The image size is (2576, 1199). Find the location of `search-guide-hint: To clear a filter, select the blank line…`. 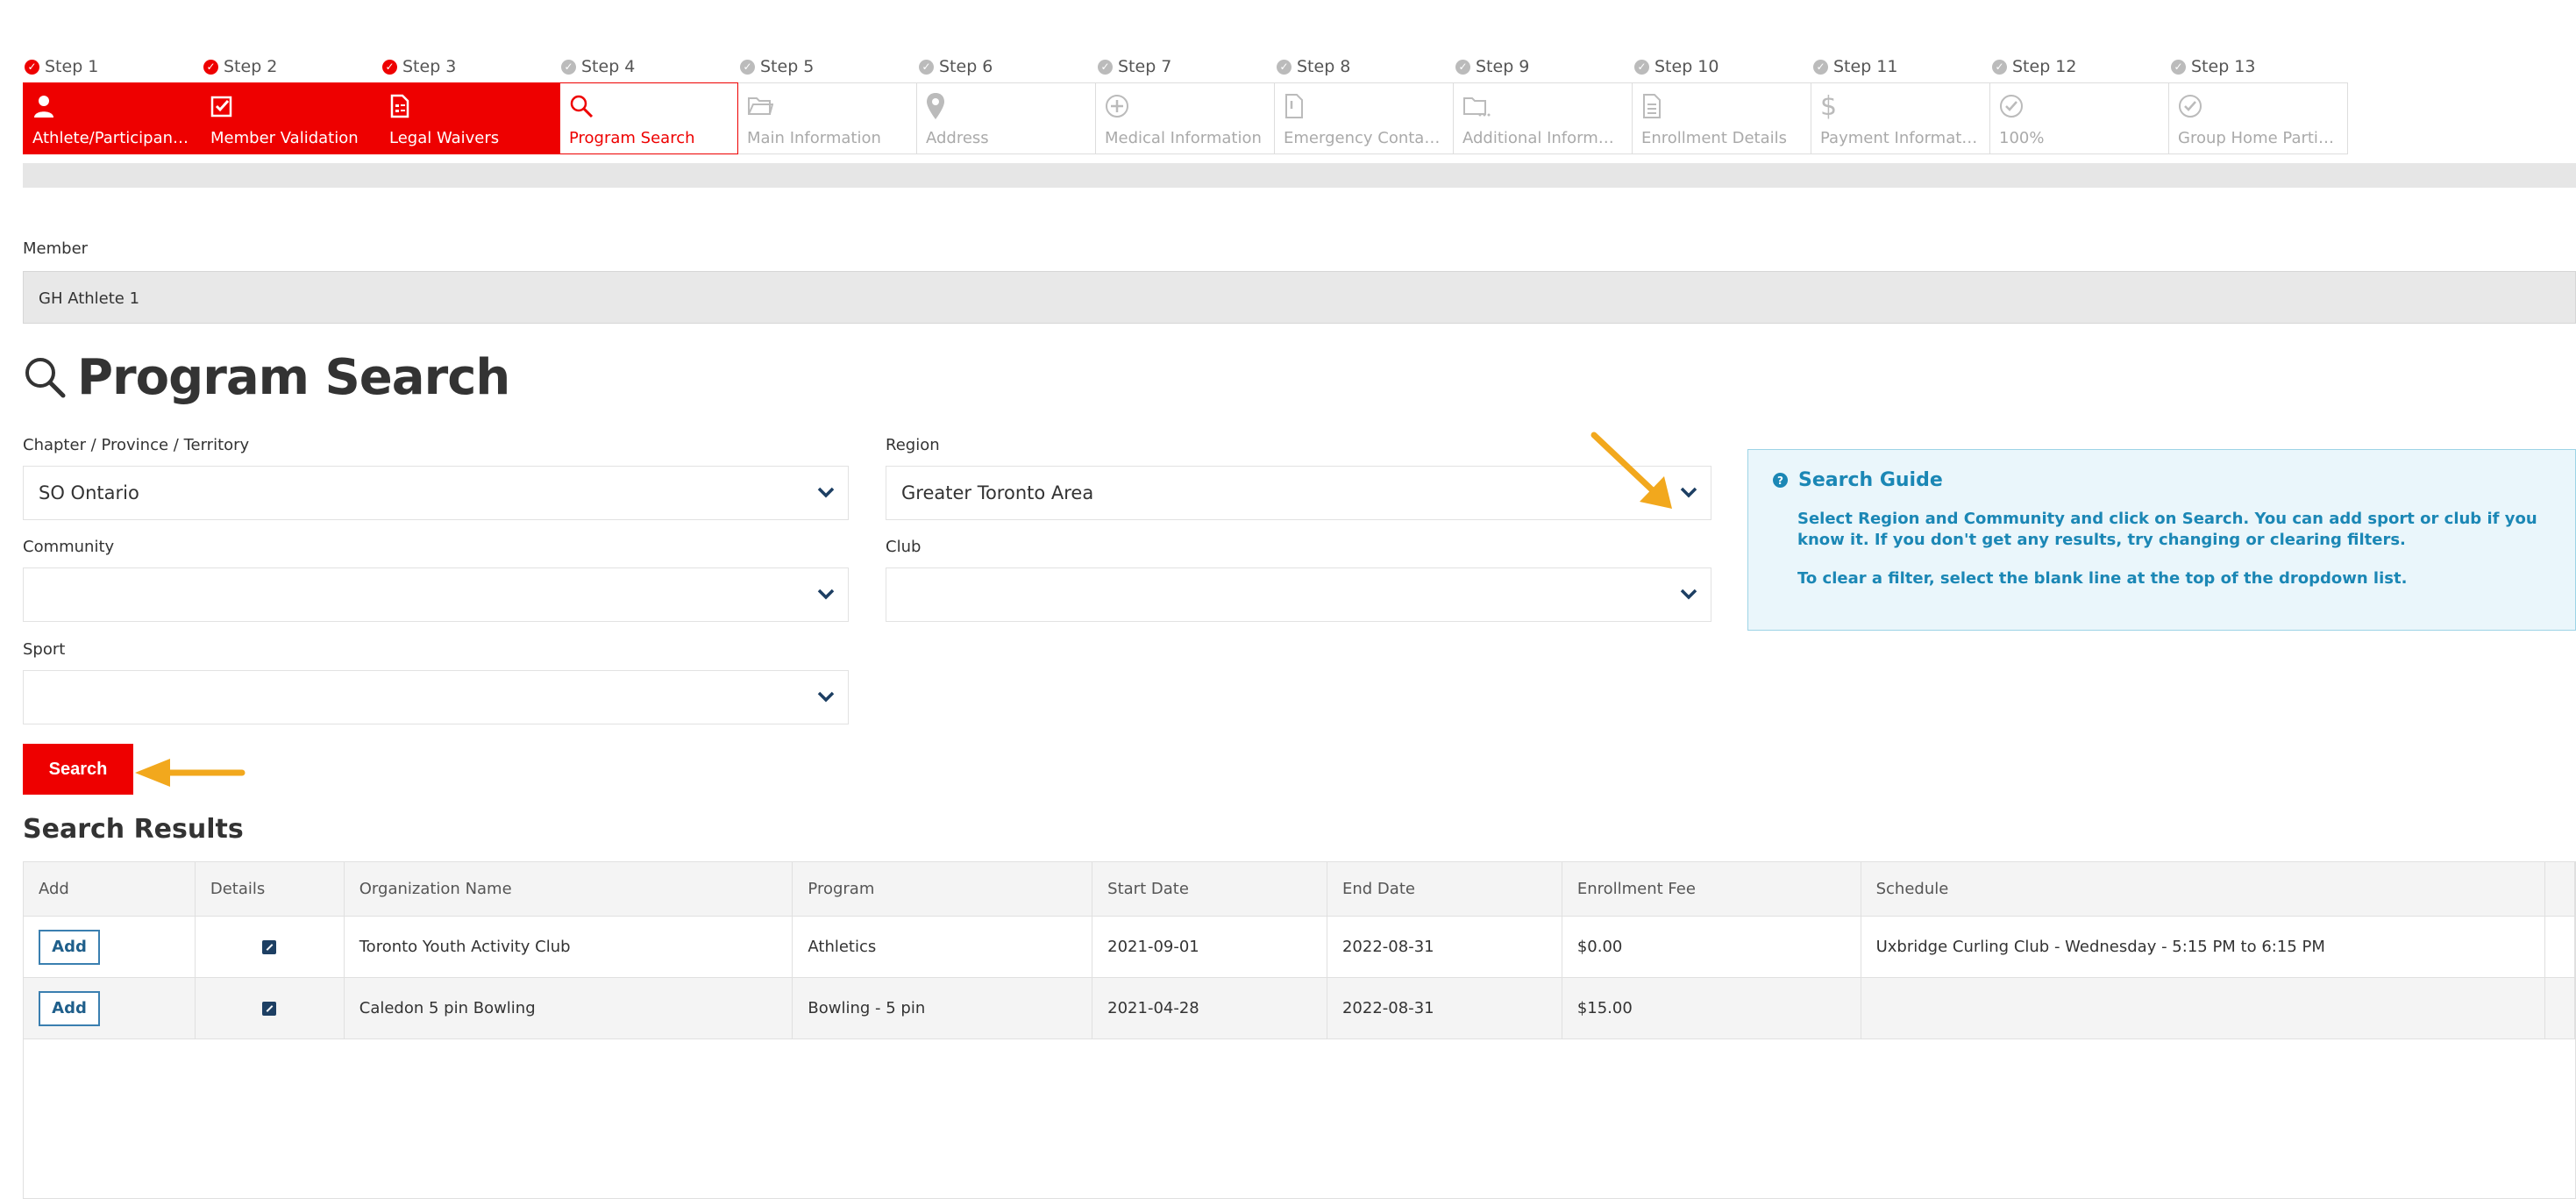

search-guide-hint: To clear a filter, select the blank line… is located at coordinates (2102, 578).